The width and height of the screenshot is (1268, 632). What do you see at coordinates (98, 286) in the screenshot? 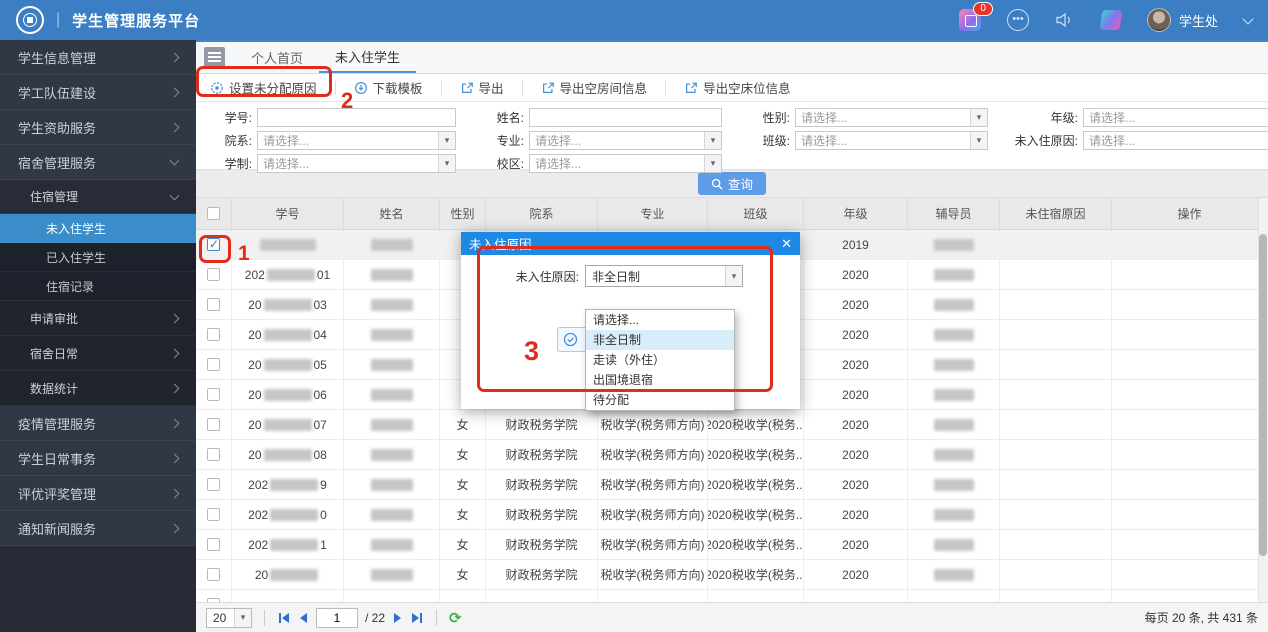
I see `sidebar-item-residence-records: 住宿记录` at bounding box center [98, 286].